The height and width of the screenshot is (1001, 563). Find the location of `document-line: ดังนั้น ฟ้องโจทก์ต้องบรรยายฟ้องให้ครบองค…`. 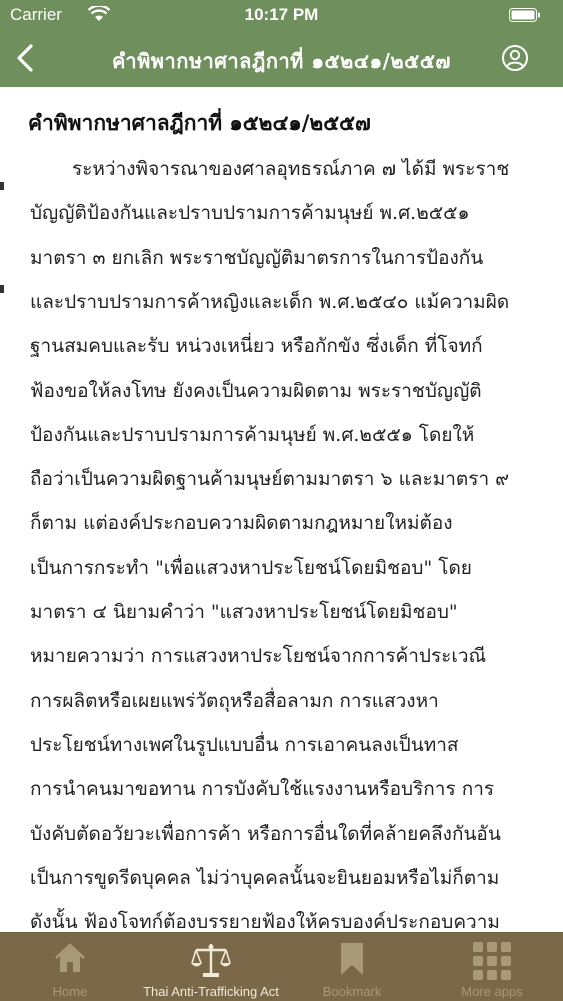

document-line: ดังนั้น ฟ้องโจทก์ต้องบรรยายฟ้องให้ครบองค… is located at coordinates (265, 921).